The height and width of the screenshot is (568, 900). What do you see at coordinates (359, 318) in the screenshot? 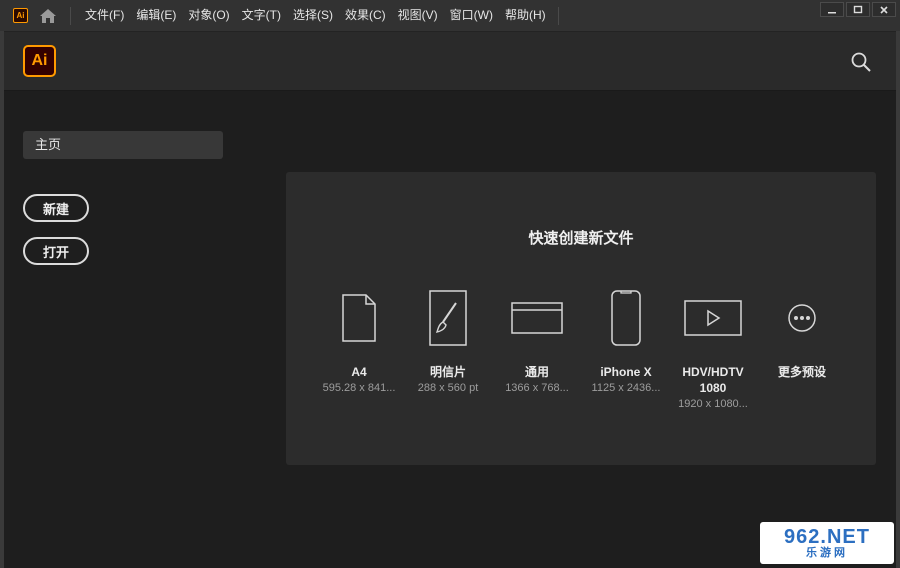
I see `document-icon` at bounding box center [359, 318].